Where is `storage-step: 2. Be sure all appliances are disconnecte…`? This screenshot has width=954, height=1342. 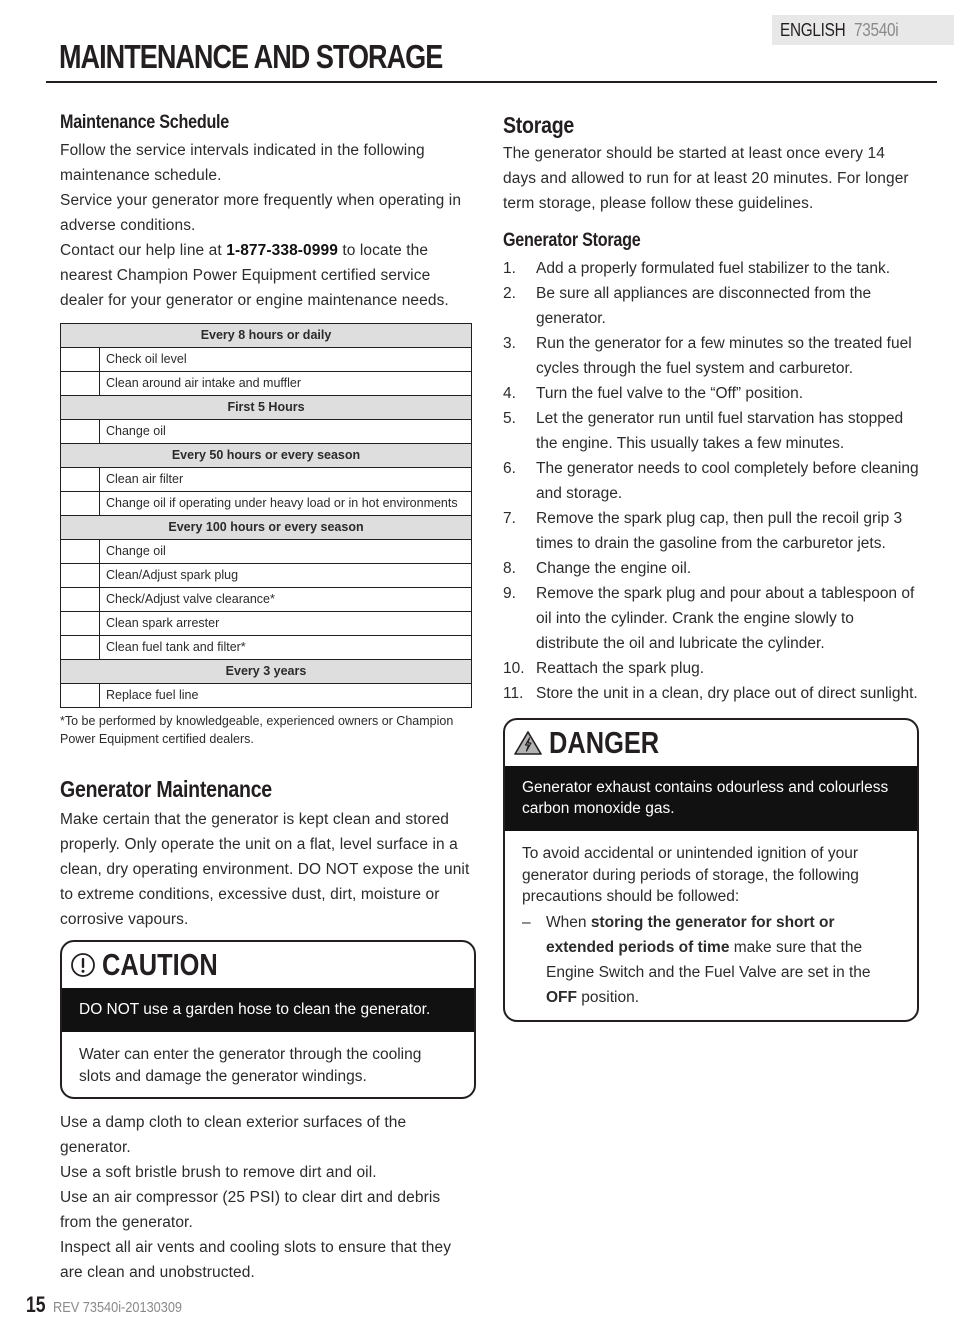
storage-step: 2. Be sure all appliances are disconnecte… is located at coordinates (711, 306).